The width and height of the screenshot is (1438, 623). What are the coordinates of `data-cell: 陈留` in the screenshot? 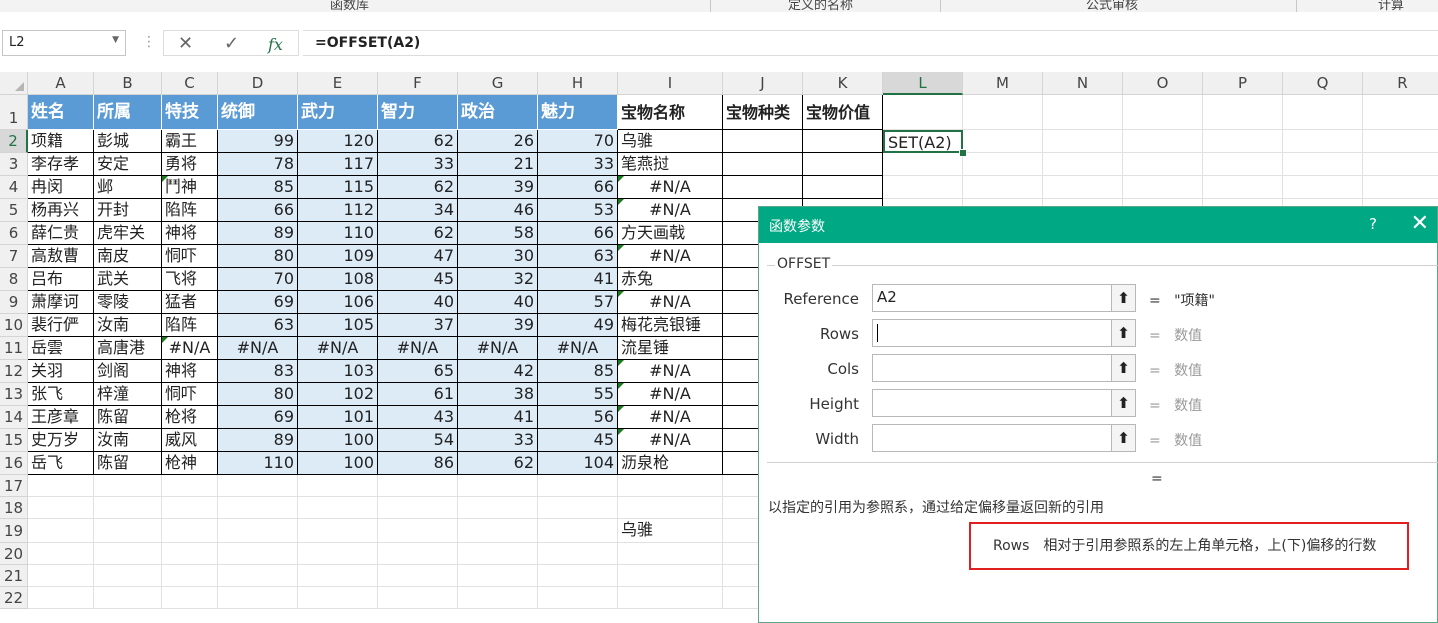 It's located at (128, 417).